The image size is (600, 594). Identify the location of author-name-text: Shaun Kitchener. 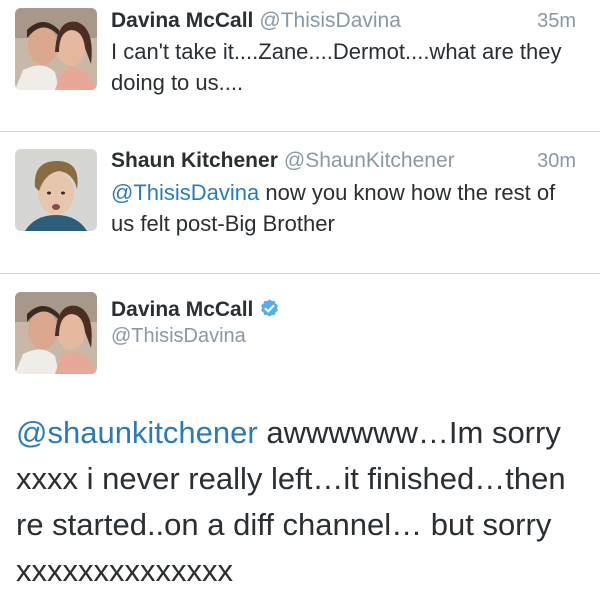
(194, 160).